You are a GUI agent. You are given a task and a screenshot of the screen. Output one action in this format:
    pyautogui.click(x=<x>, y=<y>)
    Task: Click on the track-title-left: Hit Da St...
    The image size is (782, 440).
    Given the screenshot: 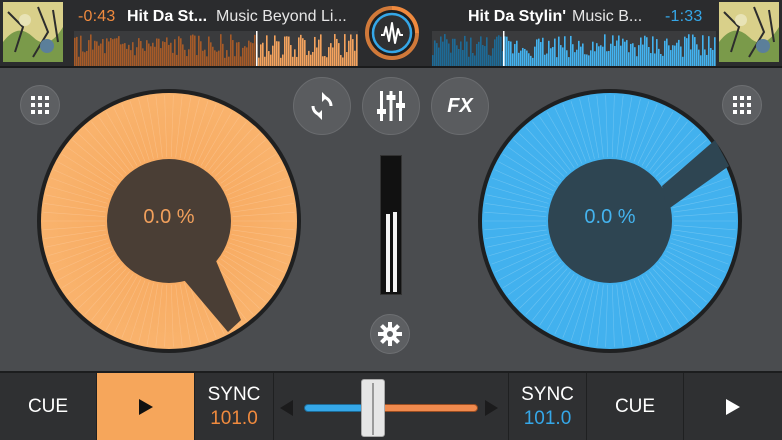 What is the action you would take?
    pyautogui.click(x=167, y=16)
    